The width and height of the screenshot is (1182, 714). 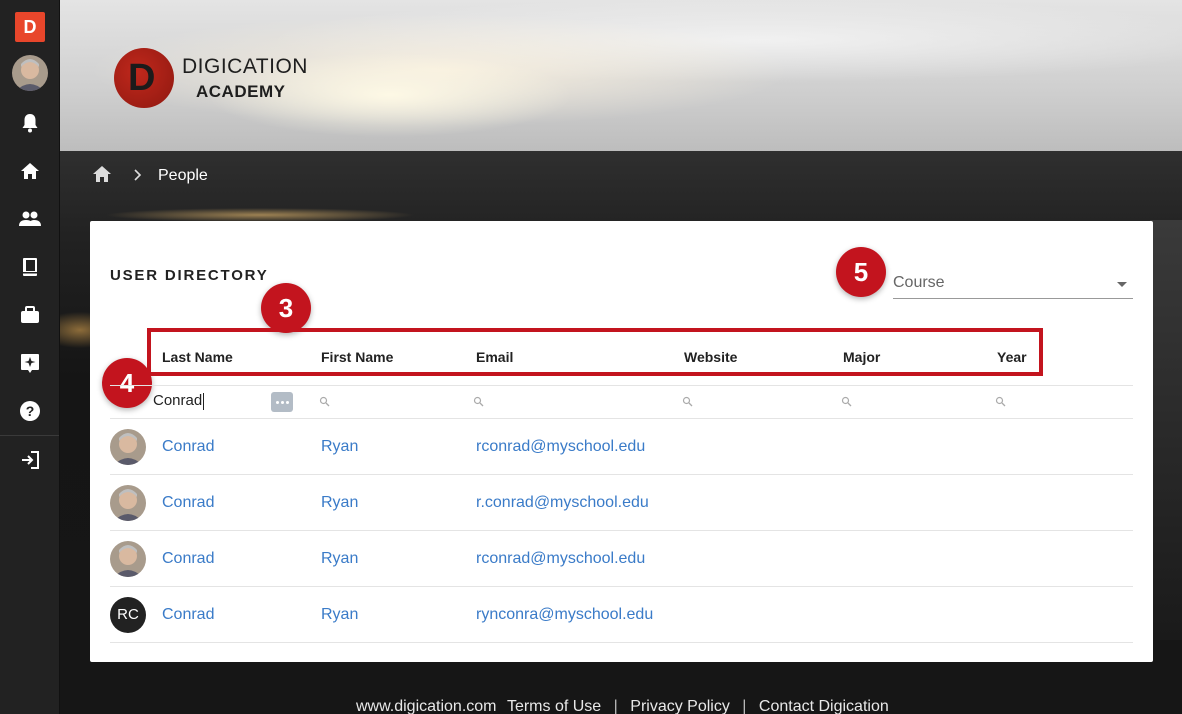 What do you see at coordinates (1013, 285) in the screenshot?
I see `course-select: Course` at bounding box center [1013, 285].